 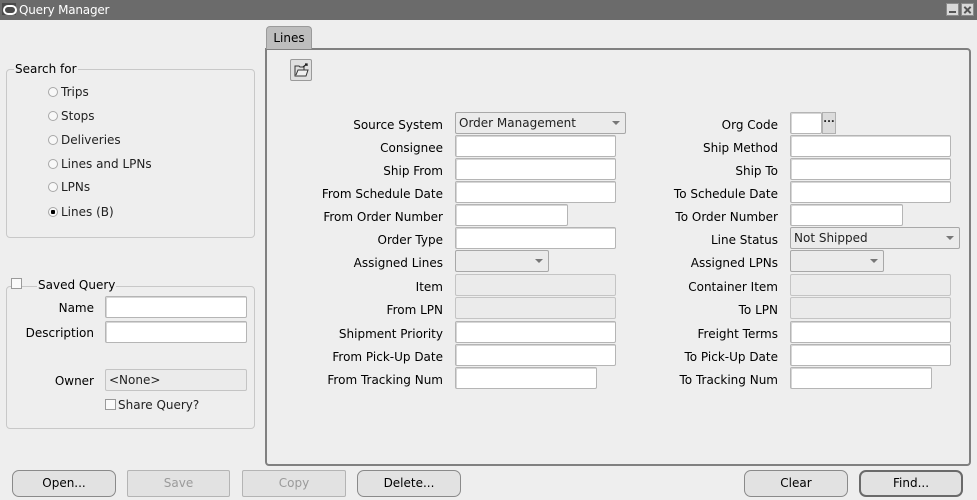 I want to click on open-folder-button, so click(x=301, y=70).